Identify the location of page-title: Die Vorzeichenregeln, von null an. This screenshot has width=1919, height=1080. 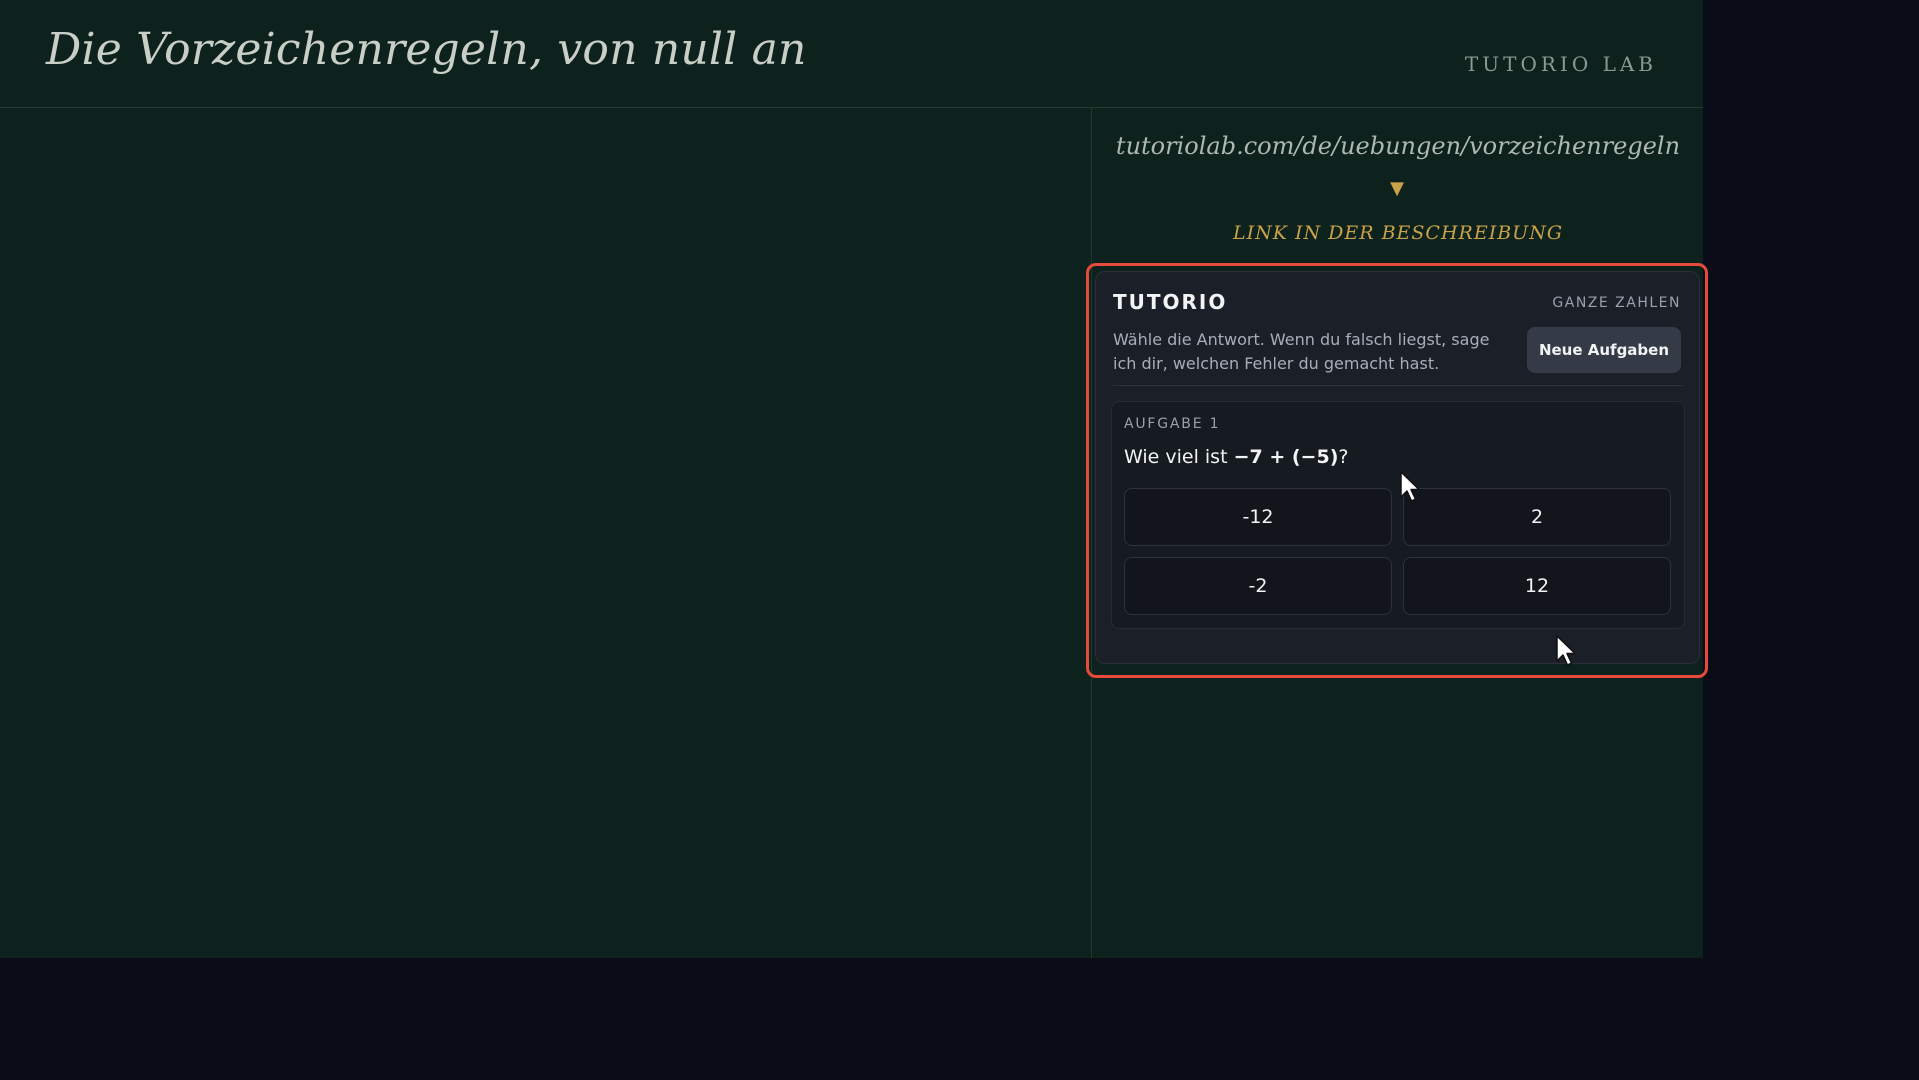
(426, 49).